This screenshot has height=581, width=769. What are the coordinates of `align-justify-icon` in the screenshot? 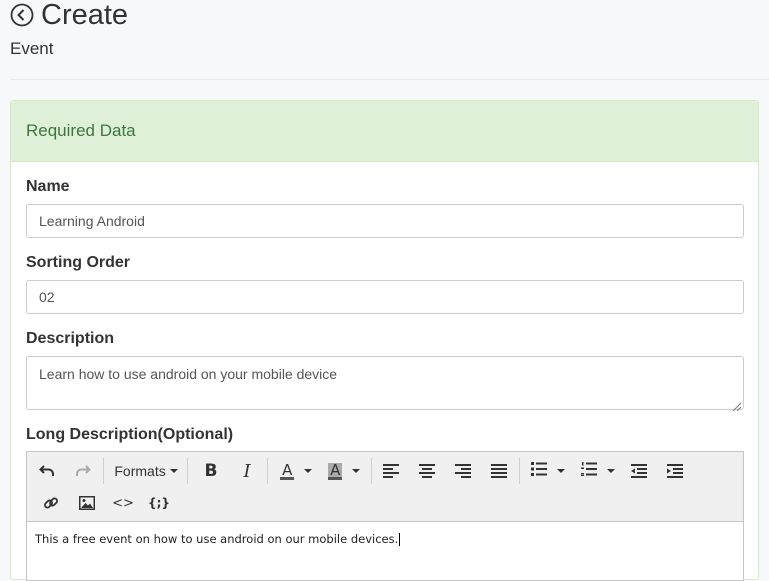 It's located at (499, 471).